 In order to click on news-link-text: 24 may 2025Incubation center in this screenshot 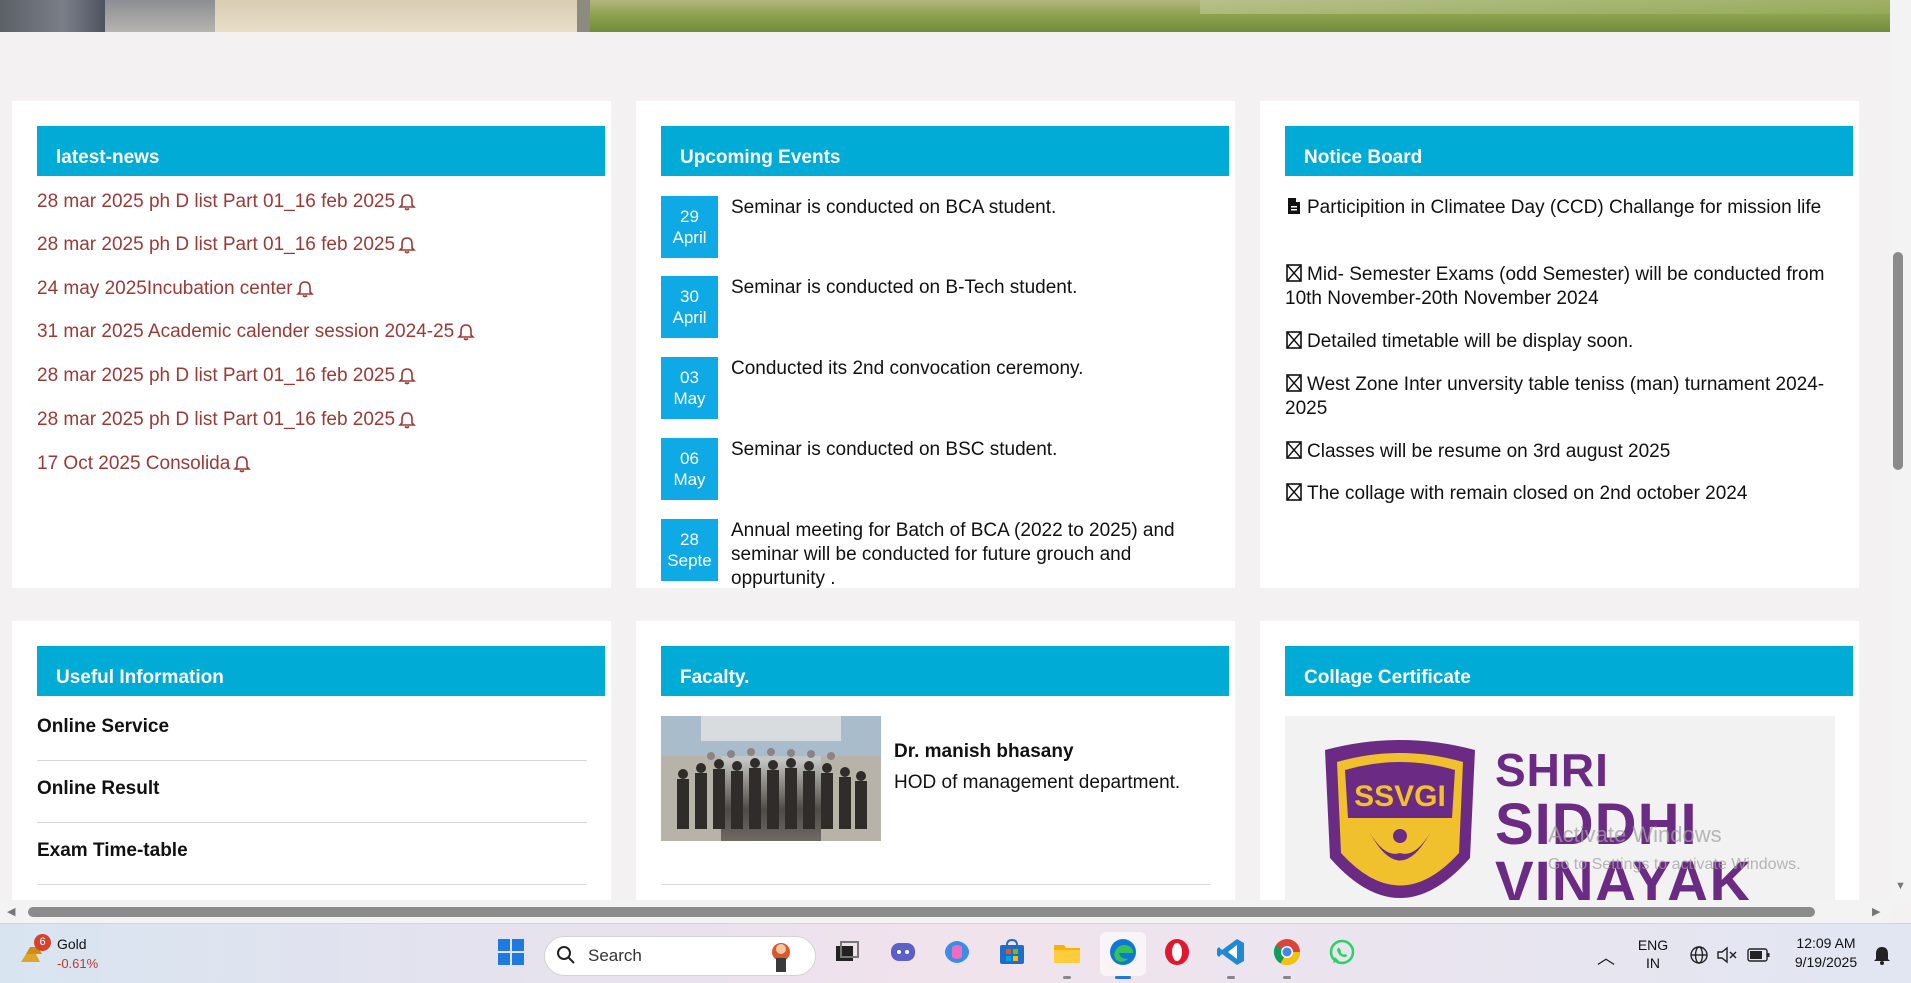, I will do `click(165, 288)`.